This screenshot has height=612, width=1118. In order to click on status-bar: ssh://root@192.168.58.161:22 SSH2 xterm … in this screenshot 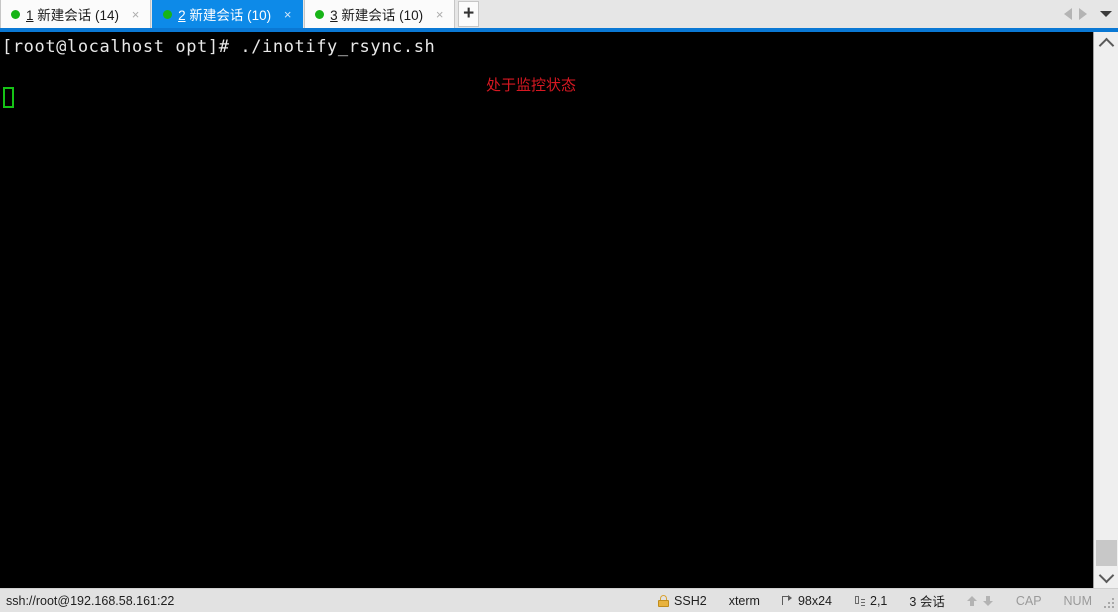, I will do `click(559, 600)`.